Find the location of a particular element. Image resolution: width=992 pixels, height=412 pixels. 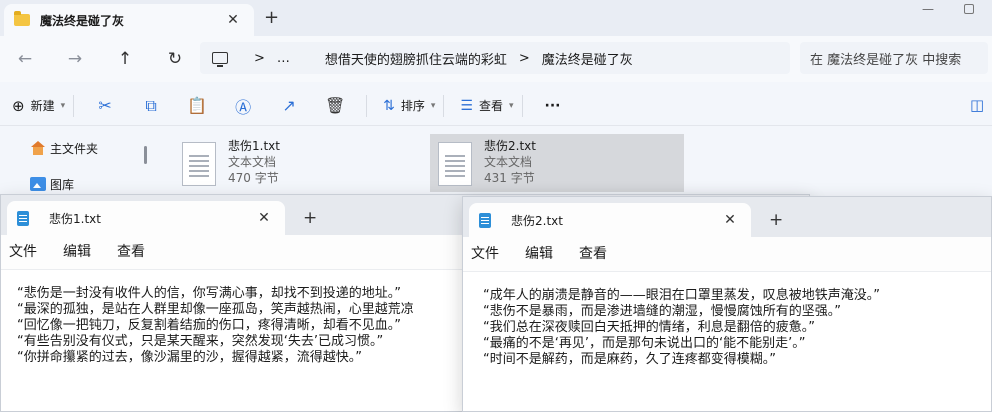

sidebar-item-label: 主文件夹 is located at coordinates (74, 148).